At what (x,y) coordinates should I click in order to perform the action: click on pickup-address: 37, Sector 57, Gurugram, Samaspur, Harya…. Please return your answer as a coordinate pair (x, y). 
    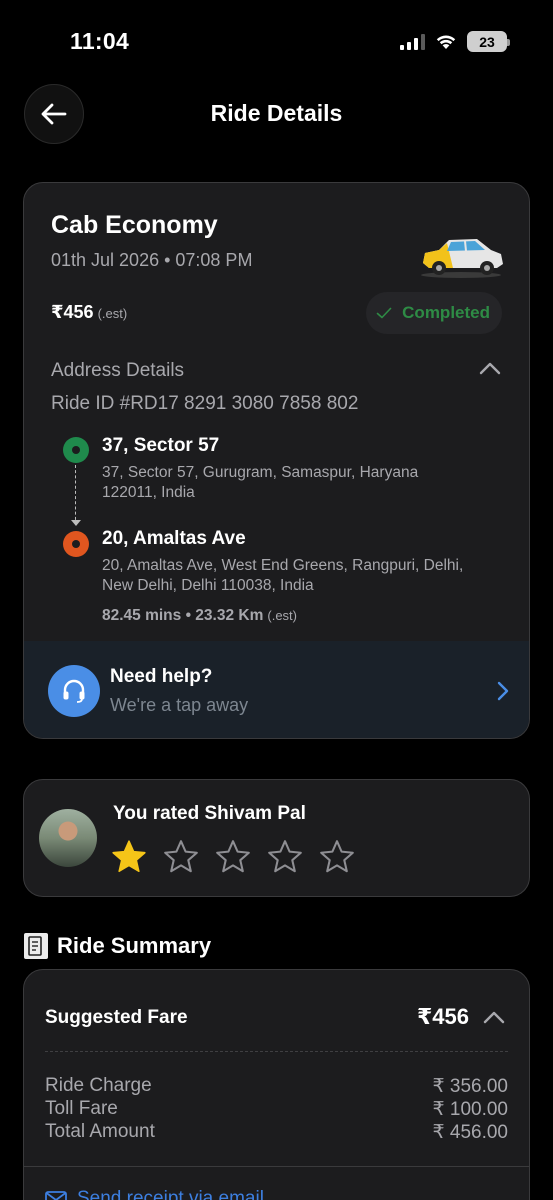
    Looking at the image, I should click on (260, 482).